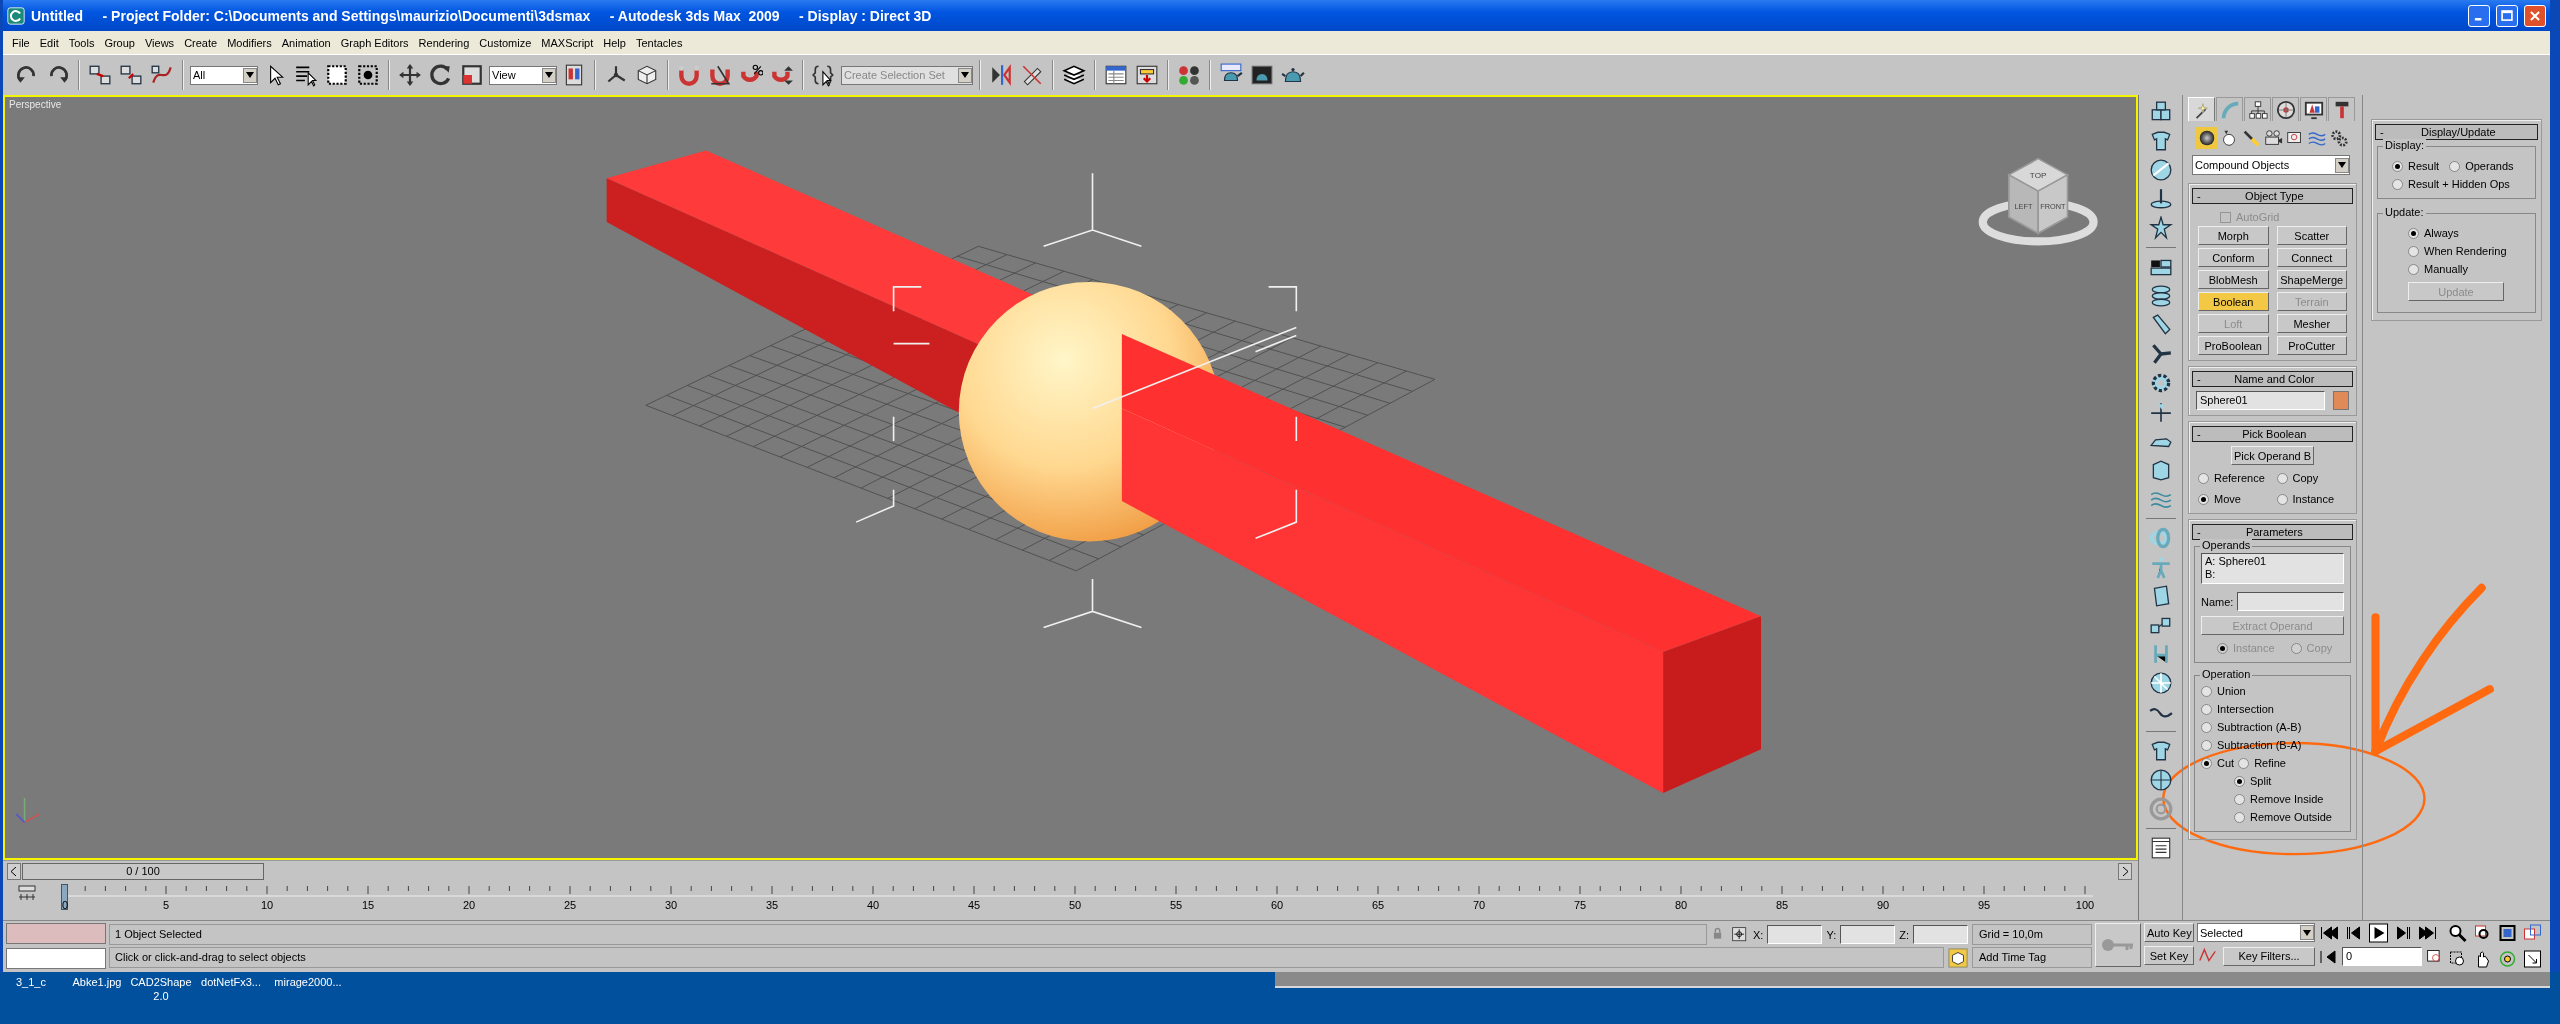 This screenshot has width=2560, height=1024. What do you see at coordinates (2532, 933) in the screenshot?
I see `zoom-extents-all-icon` at bounding box center [2532, 933].